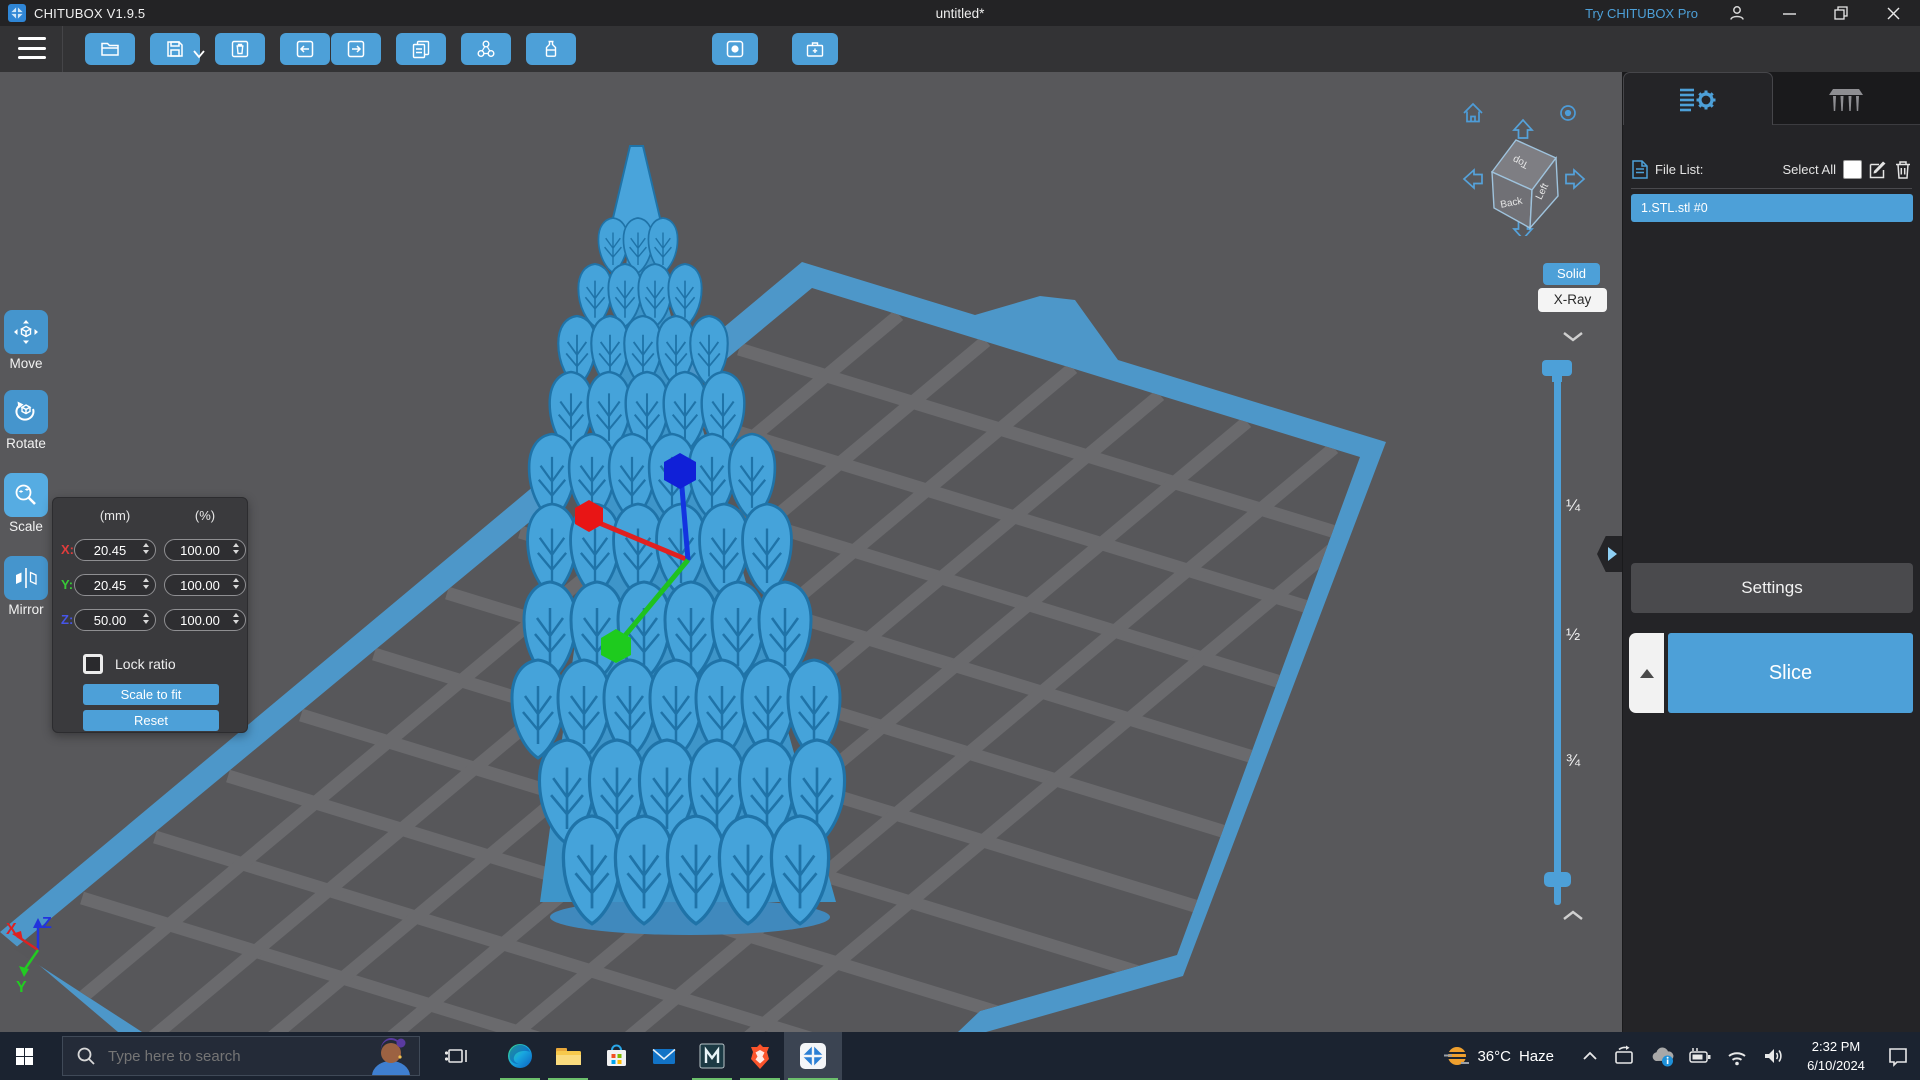  I want to click on slice-preview-slider, so click(1557, 632).